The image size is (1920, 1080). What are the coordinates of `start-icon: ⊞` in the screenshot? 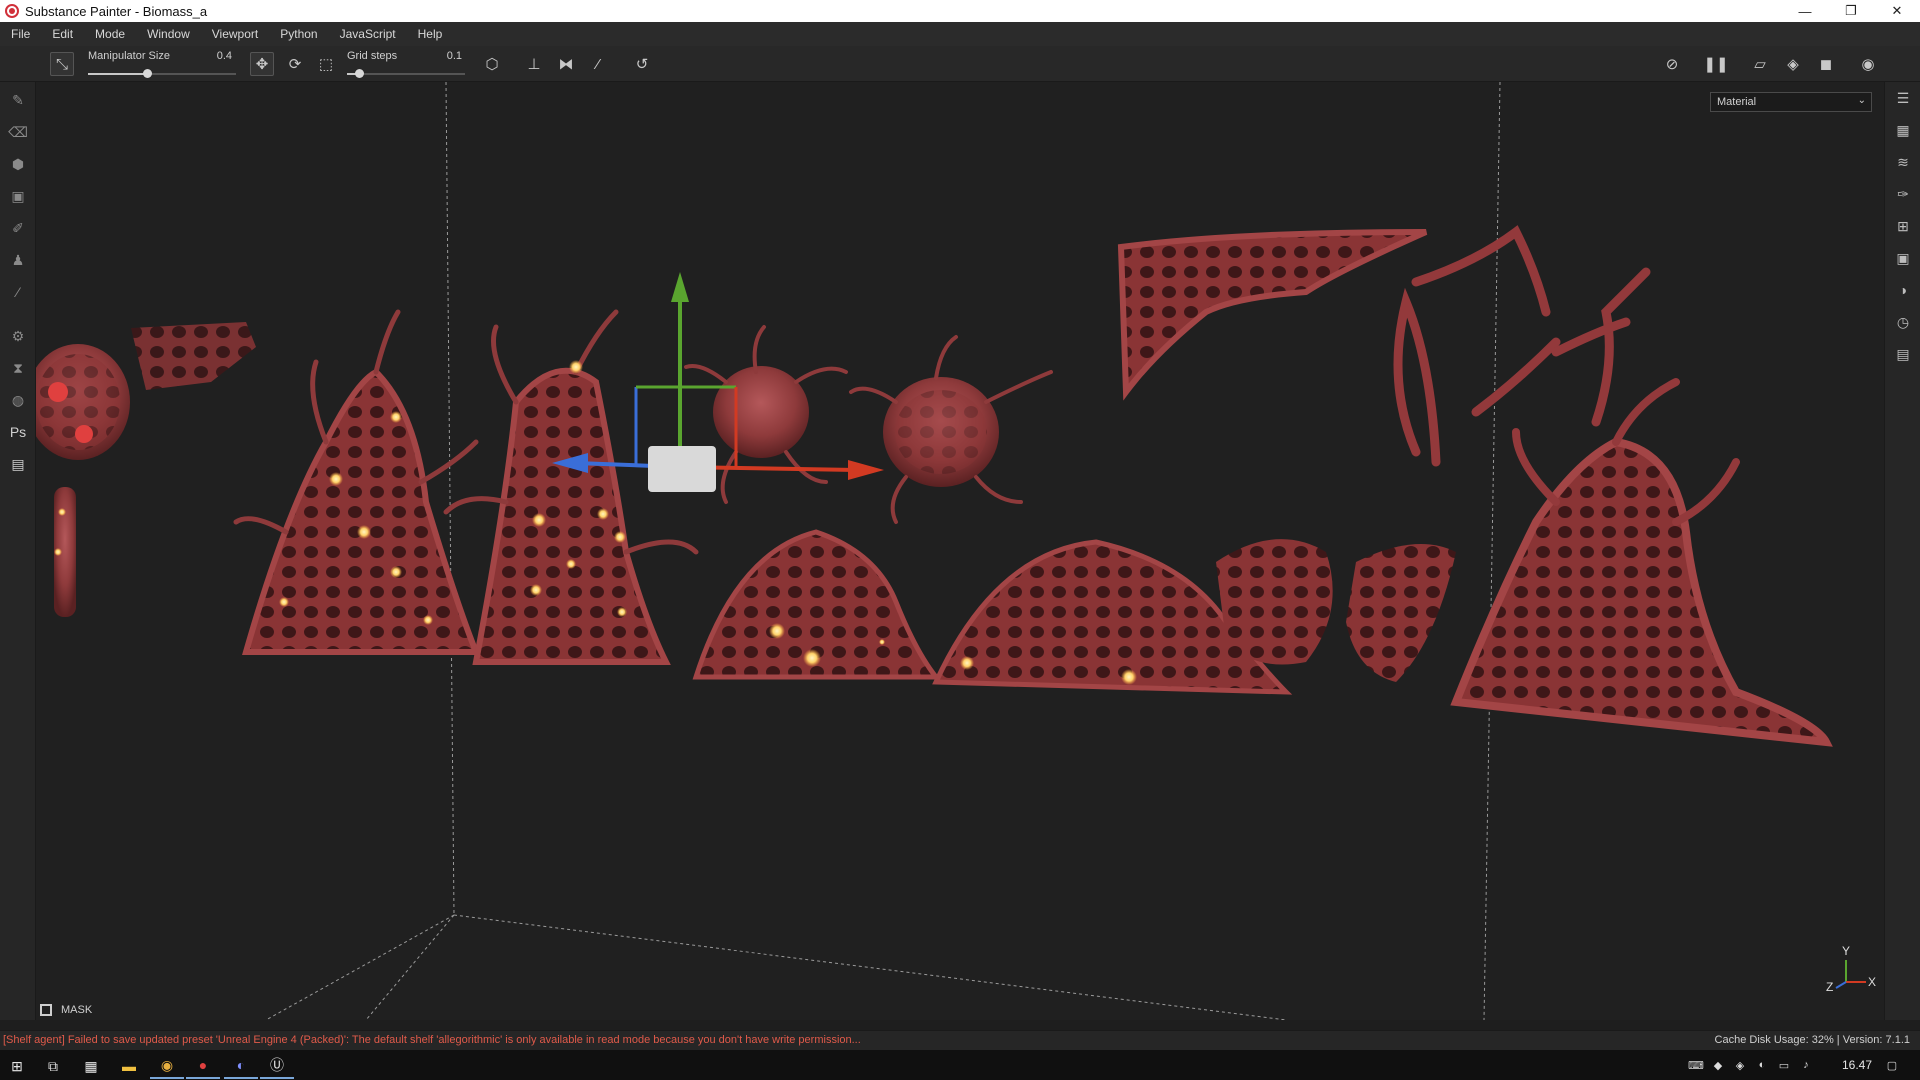 It's located at (17, 1066).